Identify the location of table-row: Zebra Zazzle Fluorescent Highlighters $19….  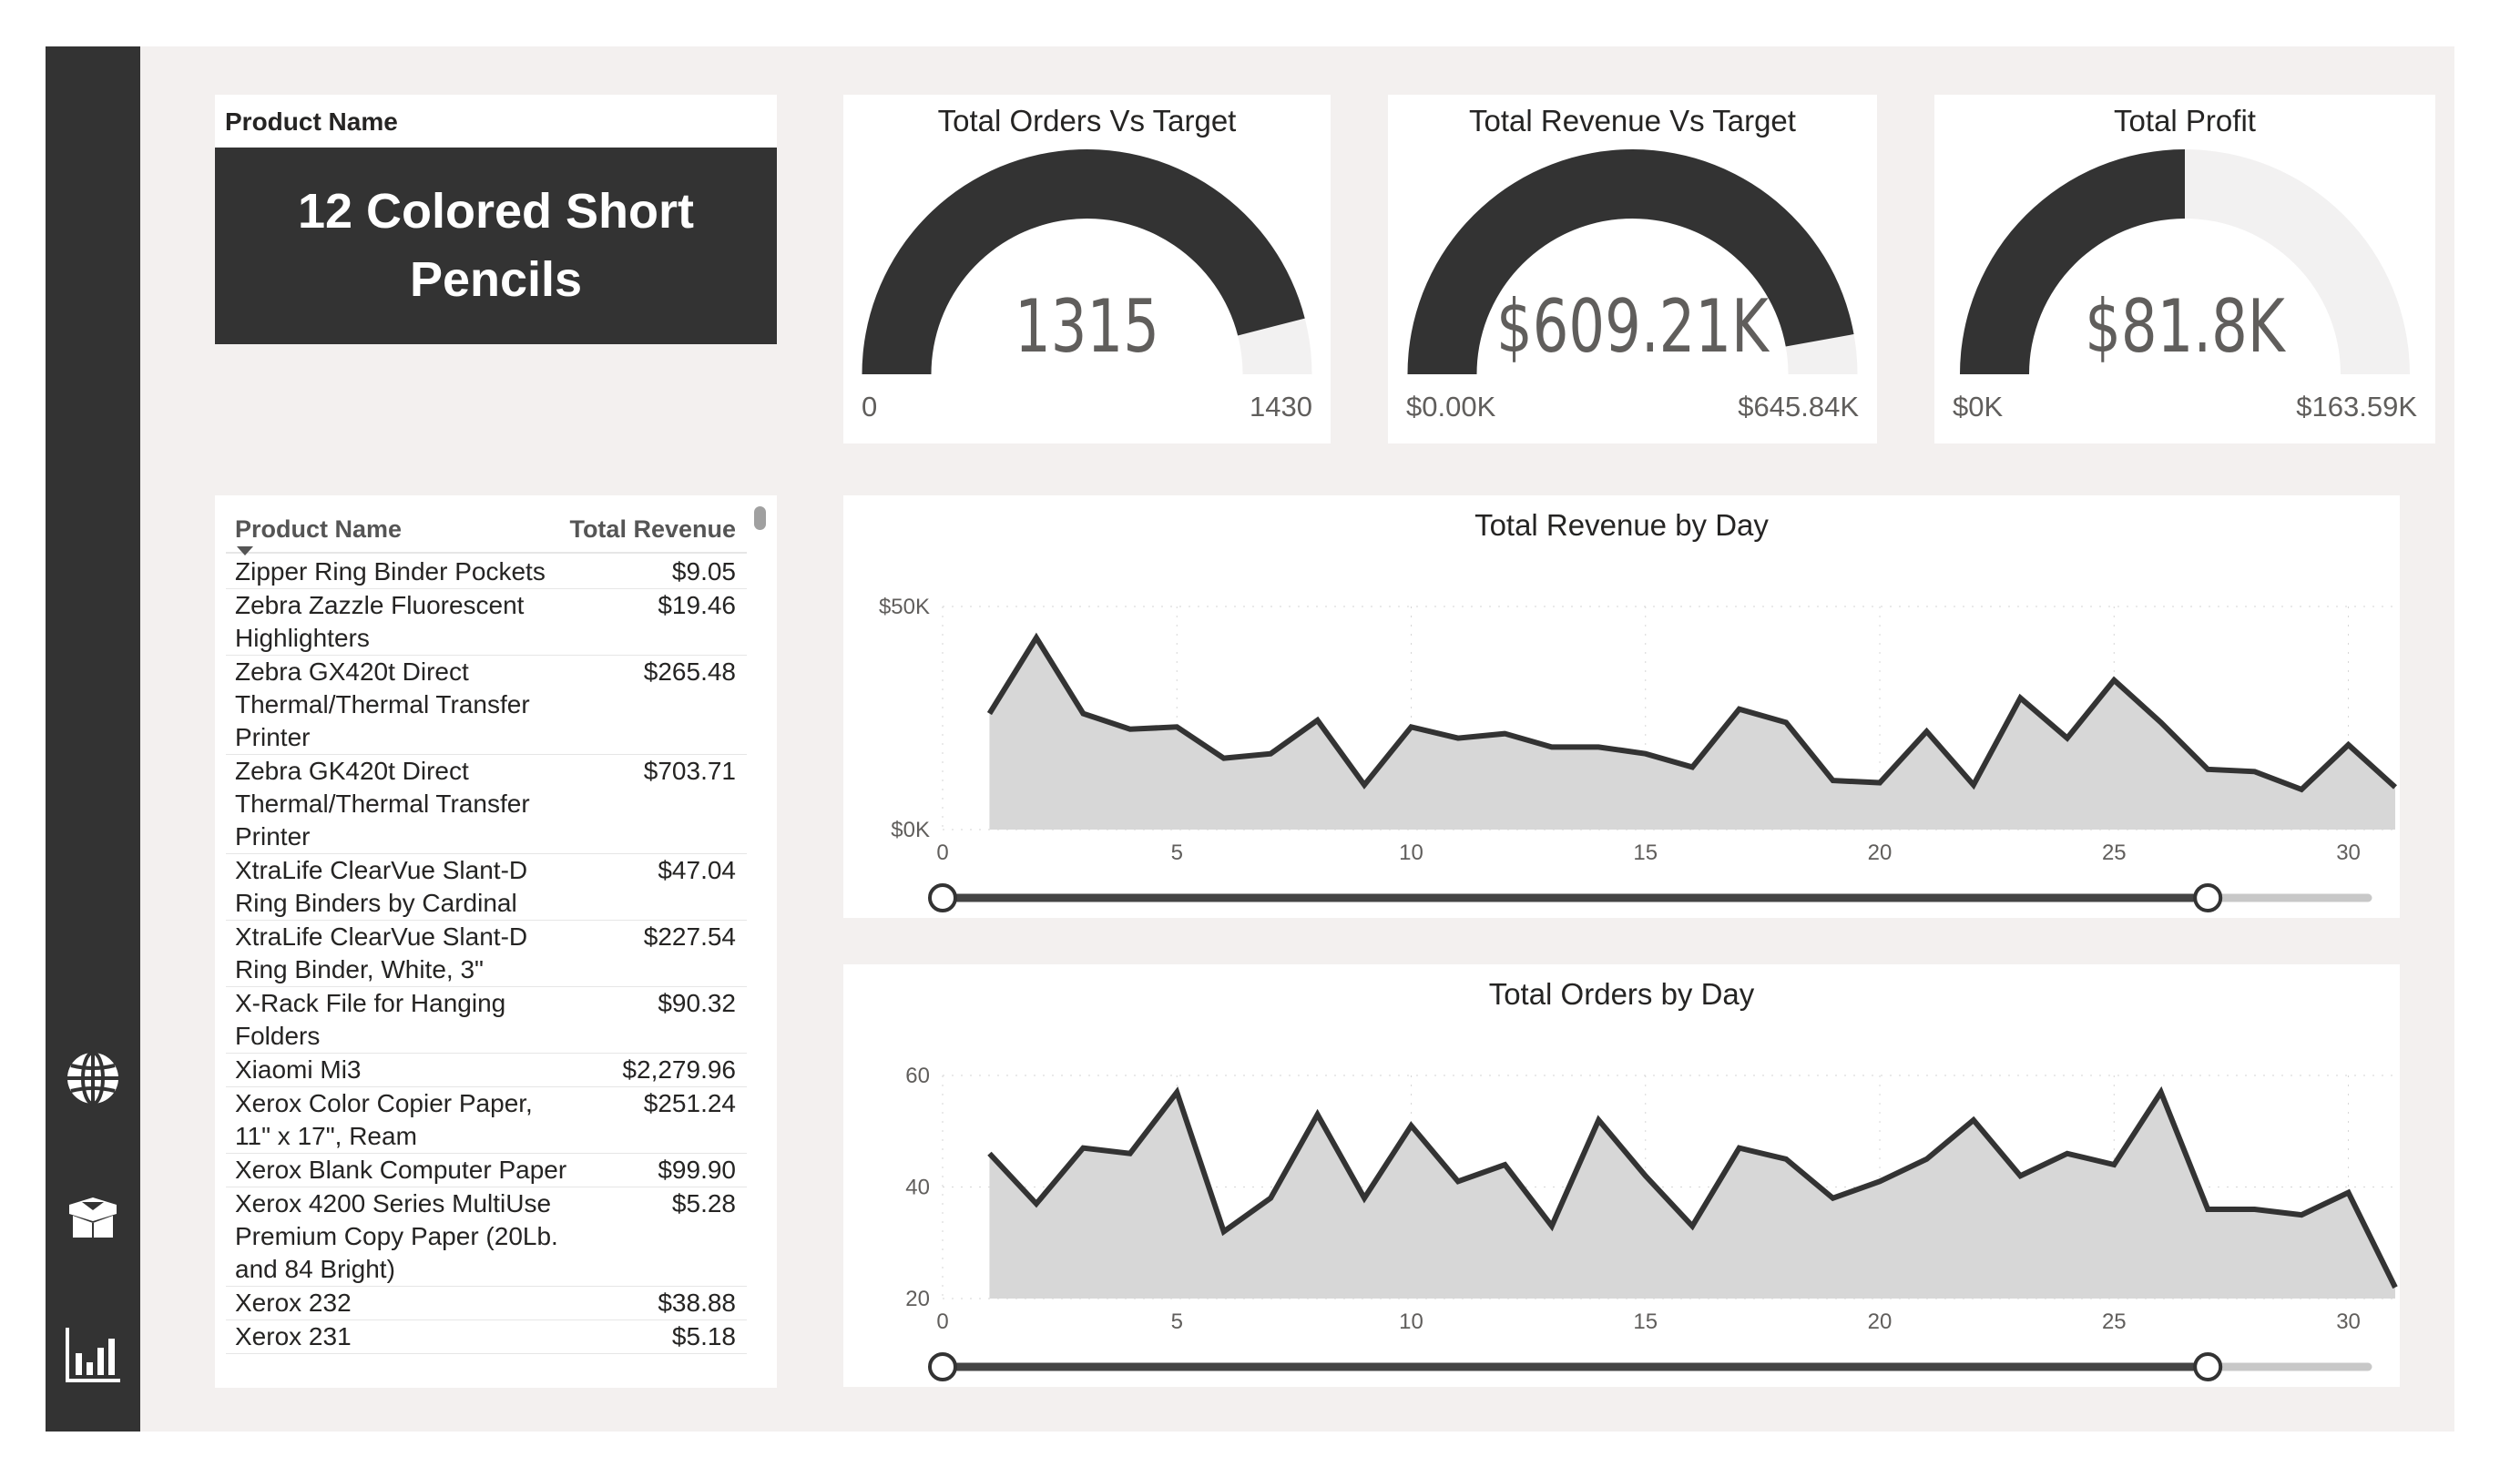
(486, 622).